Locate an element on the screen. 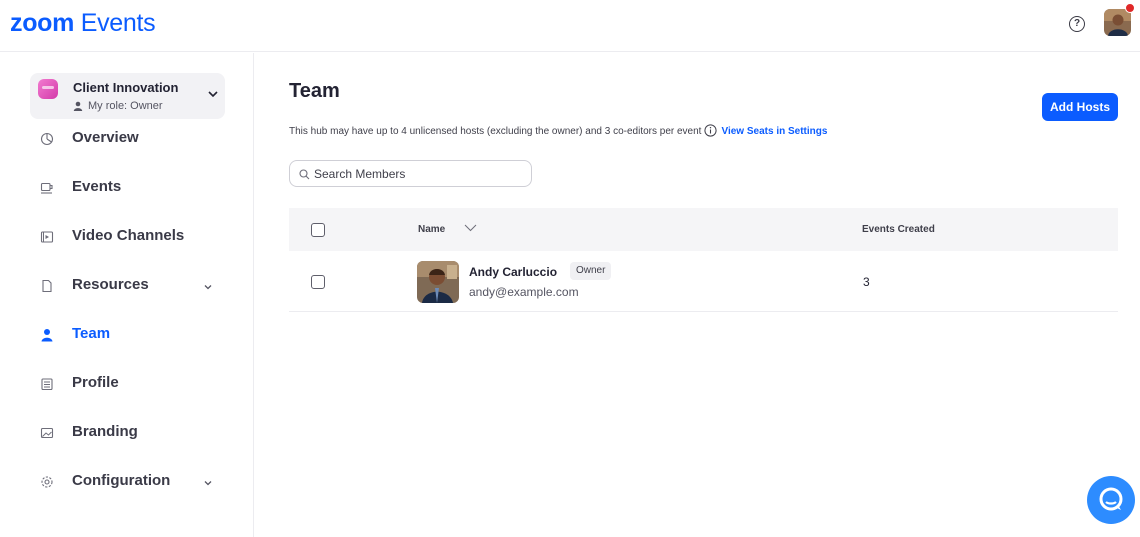 The image size is (1140, 537). sidebar-item-video-channels: Video Channels is located at coordinates (127, 238).